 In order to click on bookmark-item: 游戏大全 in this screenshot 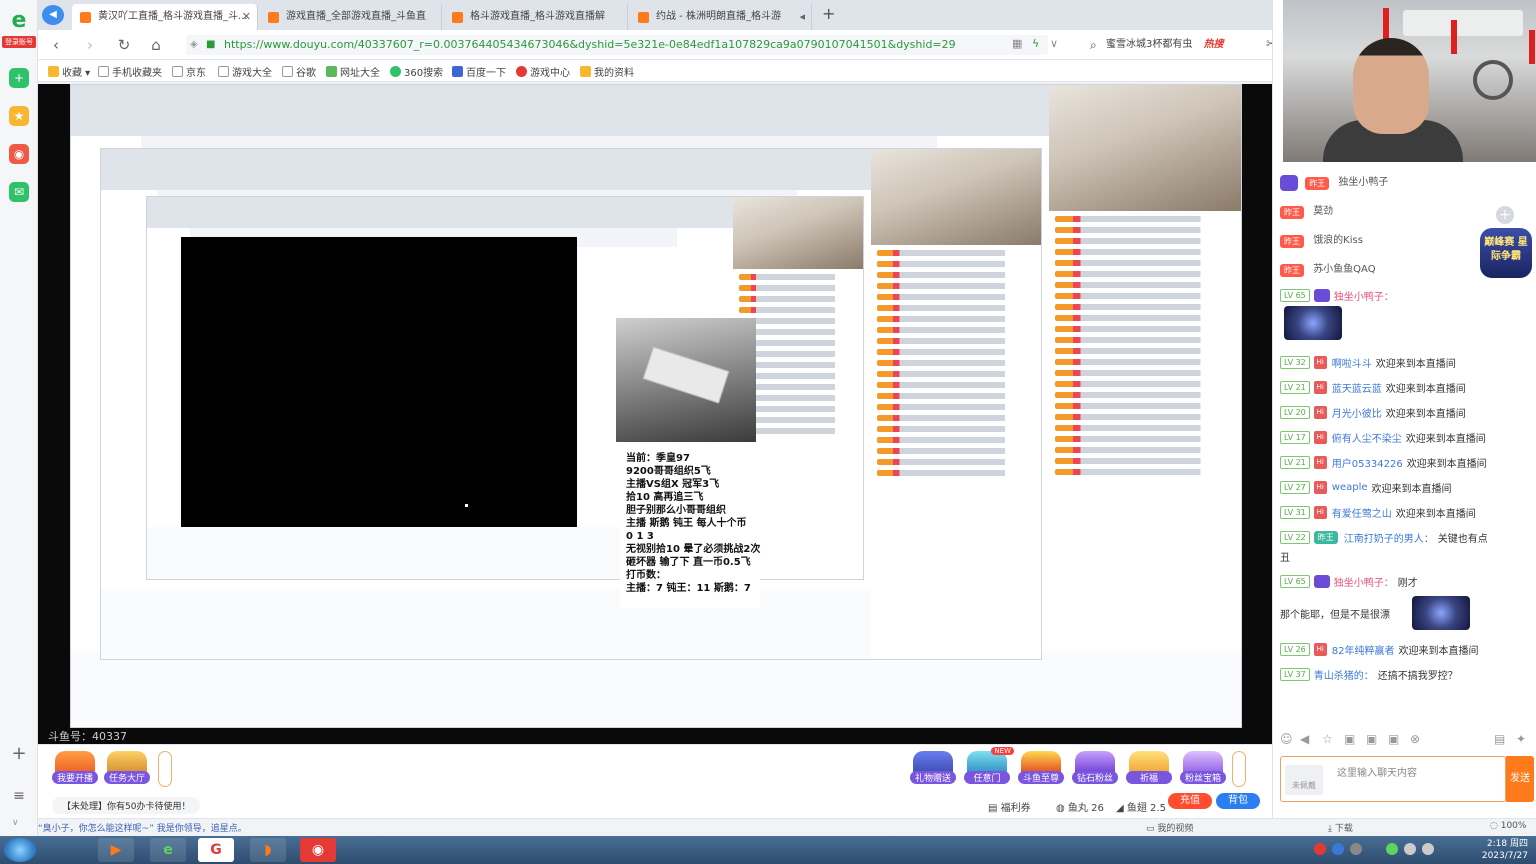, I will do `click(245, 71)`.